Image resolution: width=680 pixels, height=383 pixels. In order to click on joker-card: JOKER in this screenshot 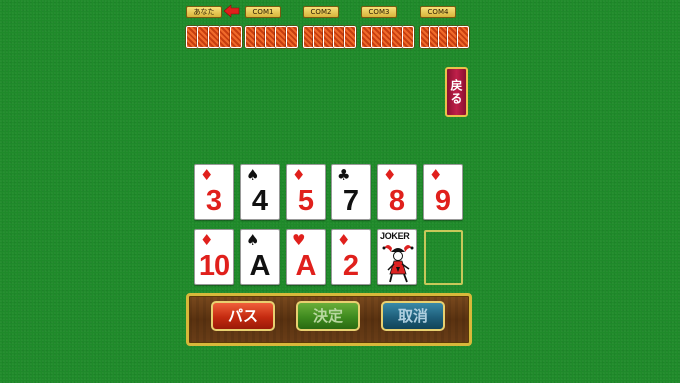, I will do `click(397, 257)`.